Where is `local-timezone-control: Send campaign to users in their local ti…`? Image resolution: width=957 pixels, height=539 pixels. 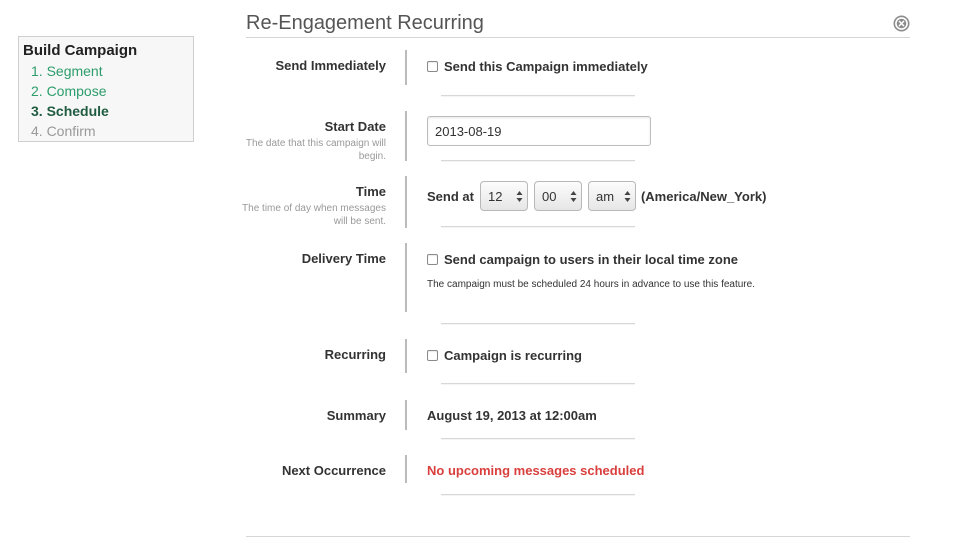 local-timezone-control: Send campaign to users in their local ti… is located at coordinates (582, 259).